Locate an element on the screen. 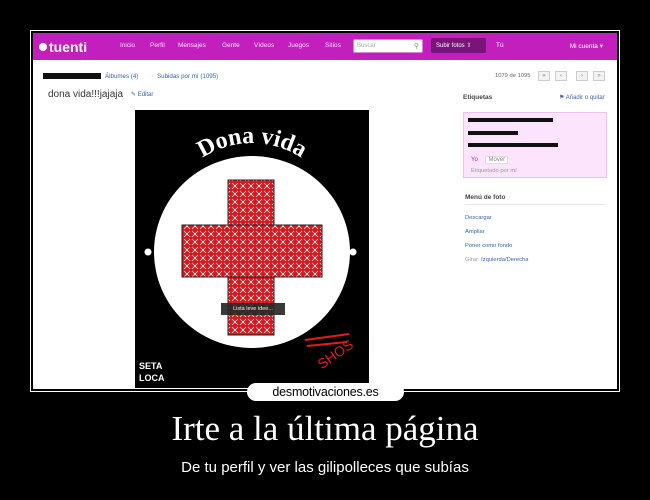  menu-download: Descargar is located at coordinates (478, 218).